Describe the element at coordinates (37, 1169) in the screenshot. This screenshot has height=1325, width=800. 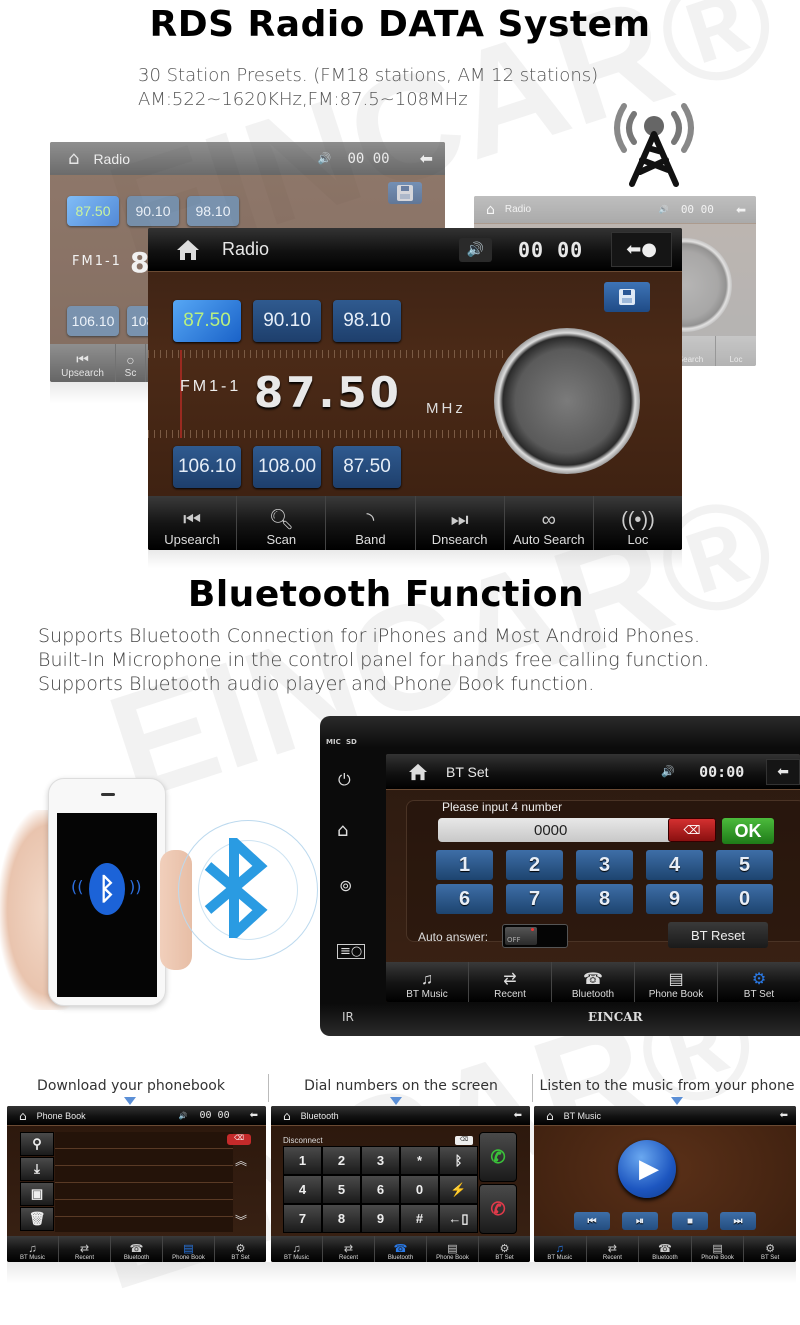
I see `phonebook-download-button: ⤓` at that location.